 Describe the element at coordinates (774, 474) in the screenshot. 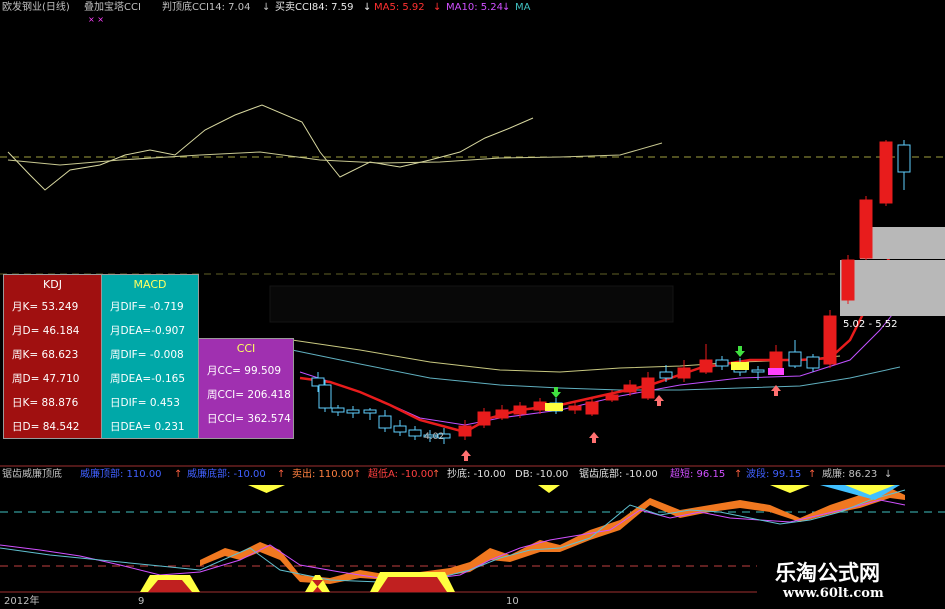

I see `lower-readout-swing: 波段: 99.15` at that location.